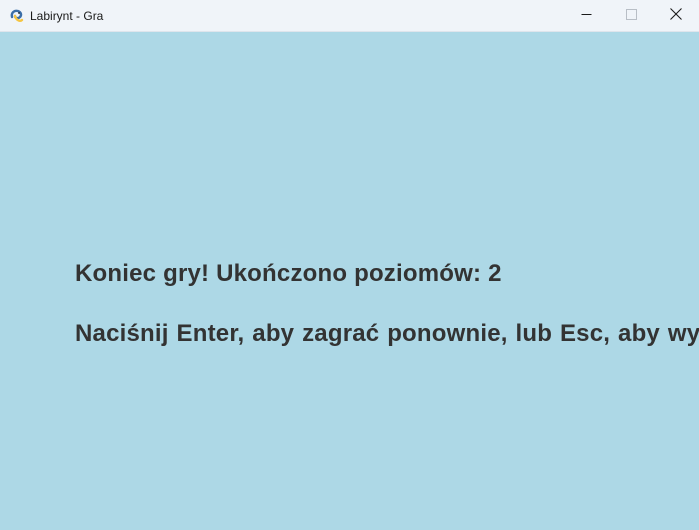  Describe the element at coordinates (67, 16) in the screenshot. I see `window-title: Labirynt - Gra` at that location.